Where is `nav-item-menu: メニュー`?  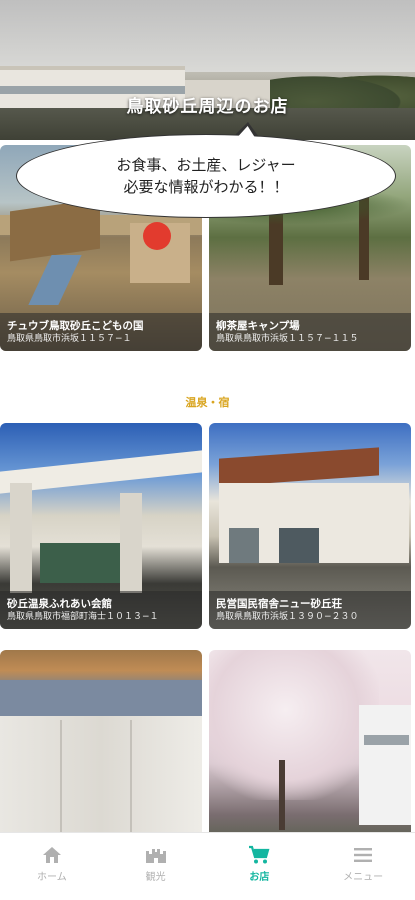 nav-item-menu: メニュー is located at coordinates (363, 866).